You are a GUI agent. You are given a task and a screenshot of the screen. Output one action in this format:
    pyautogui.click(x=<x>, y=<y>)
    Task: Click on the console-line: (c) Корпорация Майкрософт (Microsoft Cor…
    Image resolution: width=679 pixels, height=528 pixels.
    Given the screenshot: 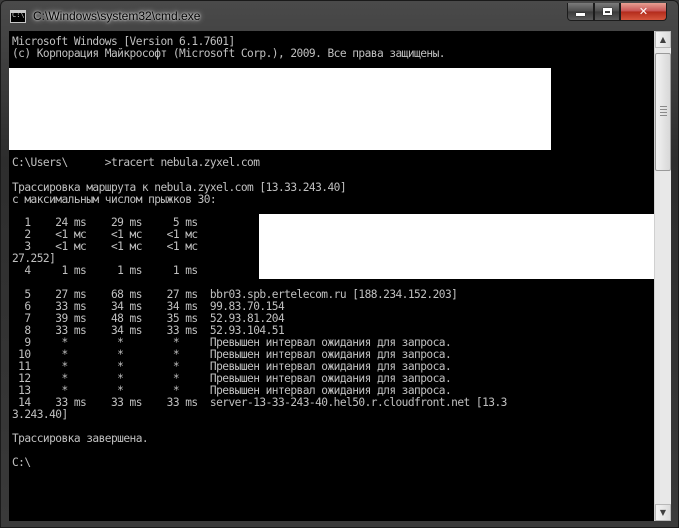 What is the action you would take?
    pyautogui.click(x=229, y=53)
    